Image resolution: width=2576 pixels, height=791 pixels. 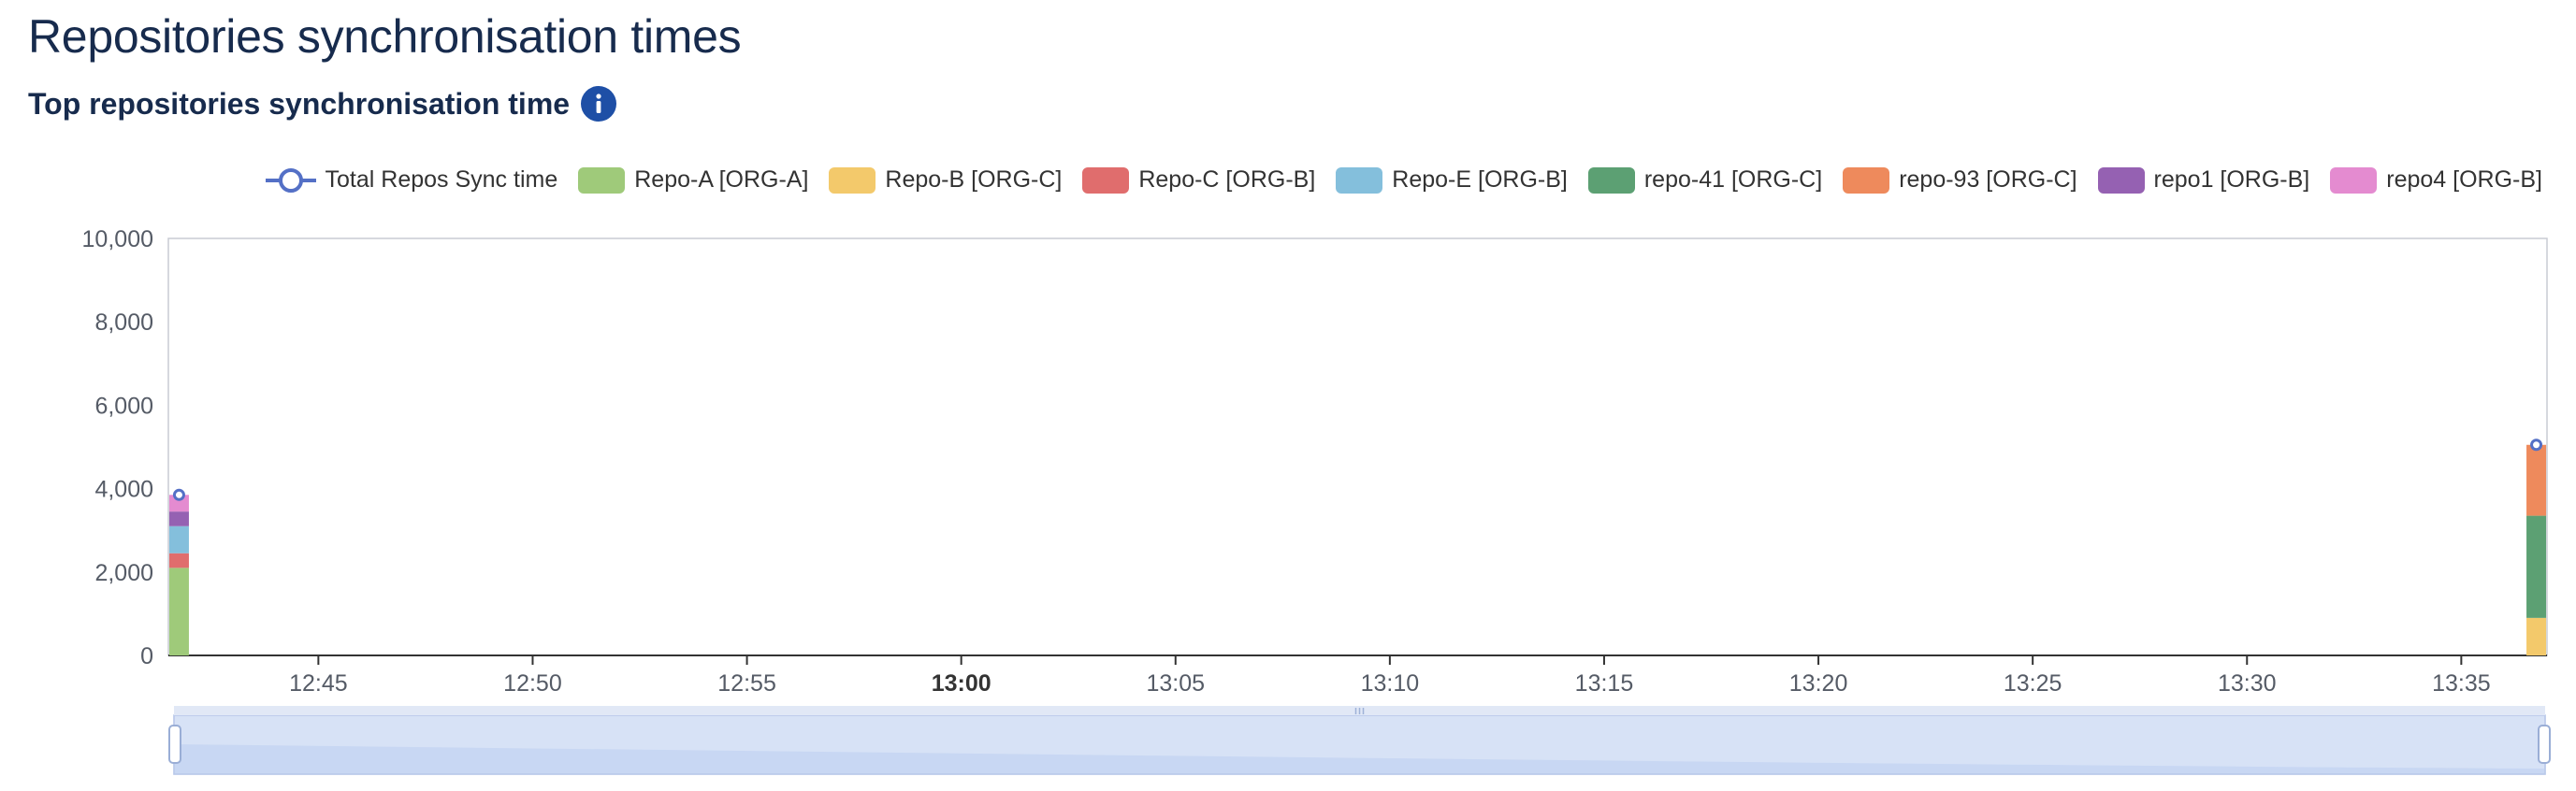 What do you see at coordinates (746, 683) in the screenshot?
I see `x-tick-label: 12:55` at bounding box center [746, 683].